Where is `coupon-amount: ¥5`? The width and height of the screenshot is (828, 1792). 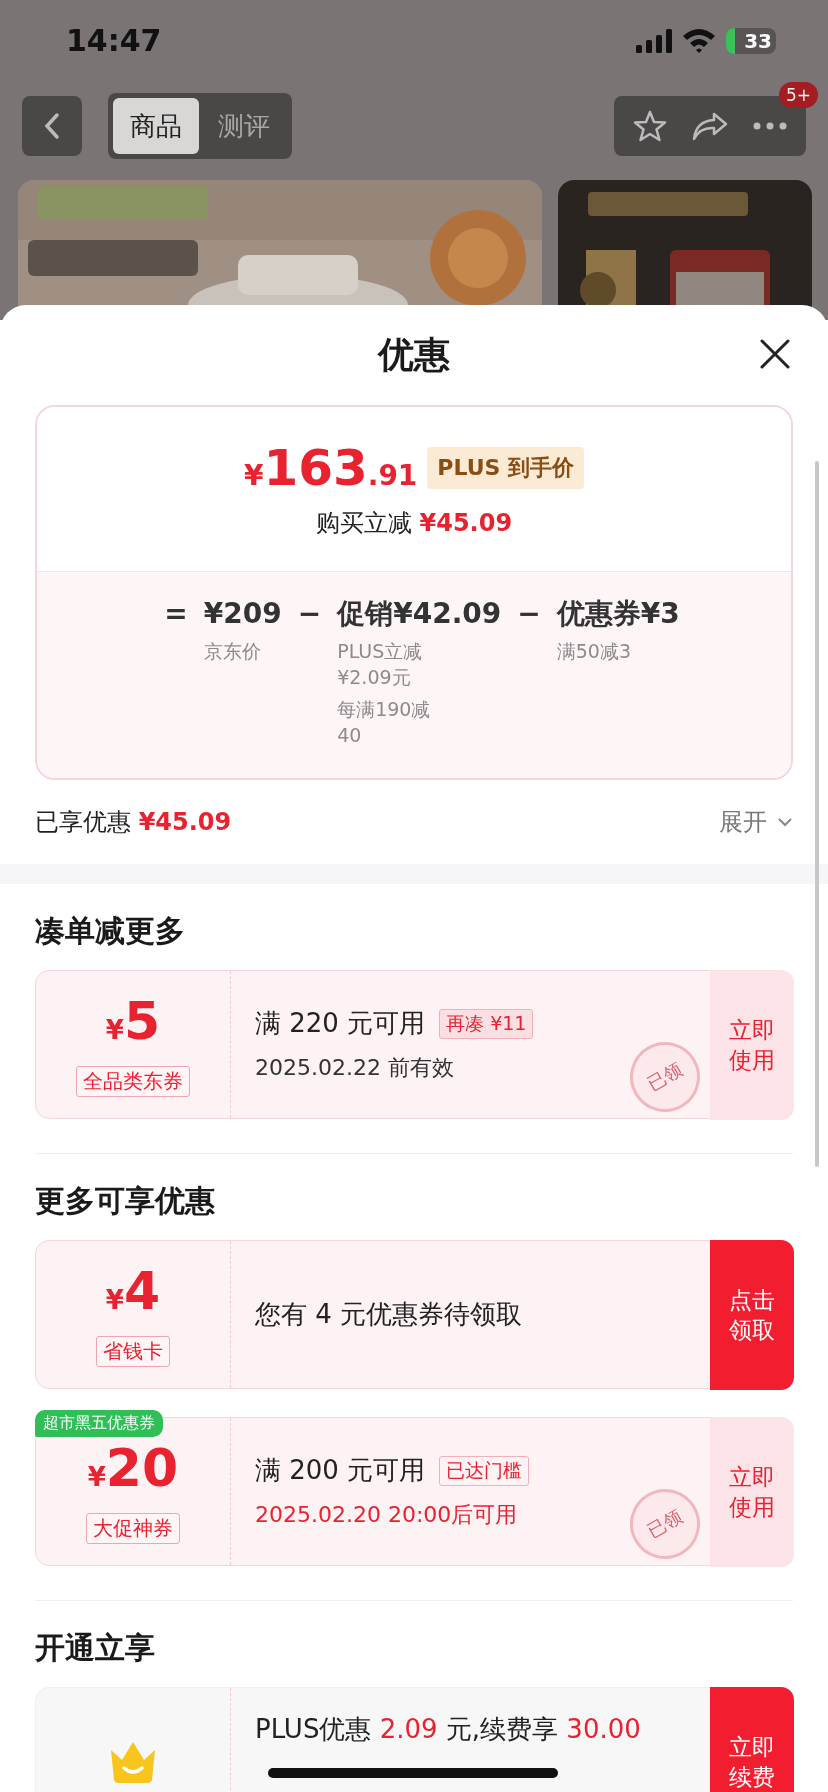 coupon-amount: ¥5 is located at coordinates (133, 1022).